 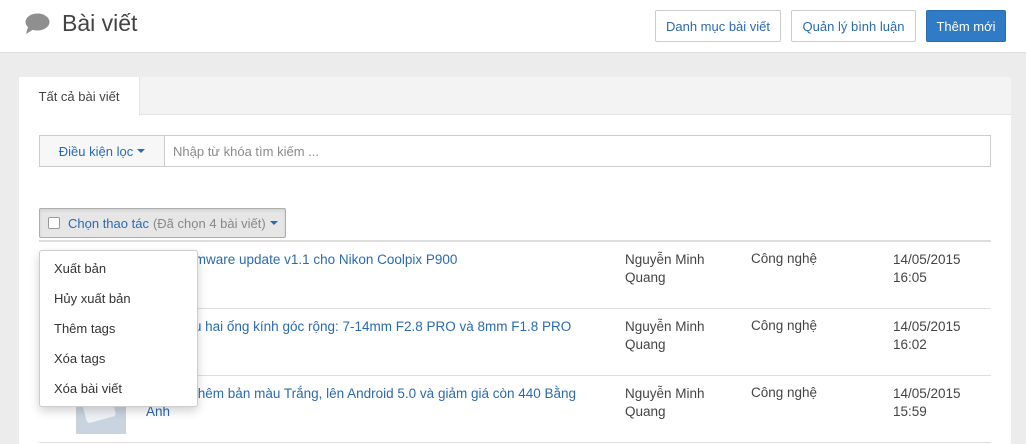 I want to click on page-title-text: Bài viết, so click(x=100, y=23).